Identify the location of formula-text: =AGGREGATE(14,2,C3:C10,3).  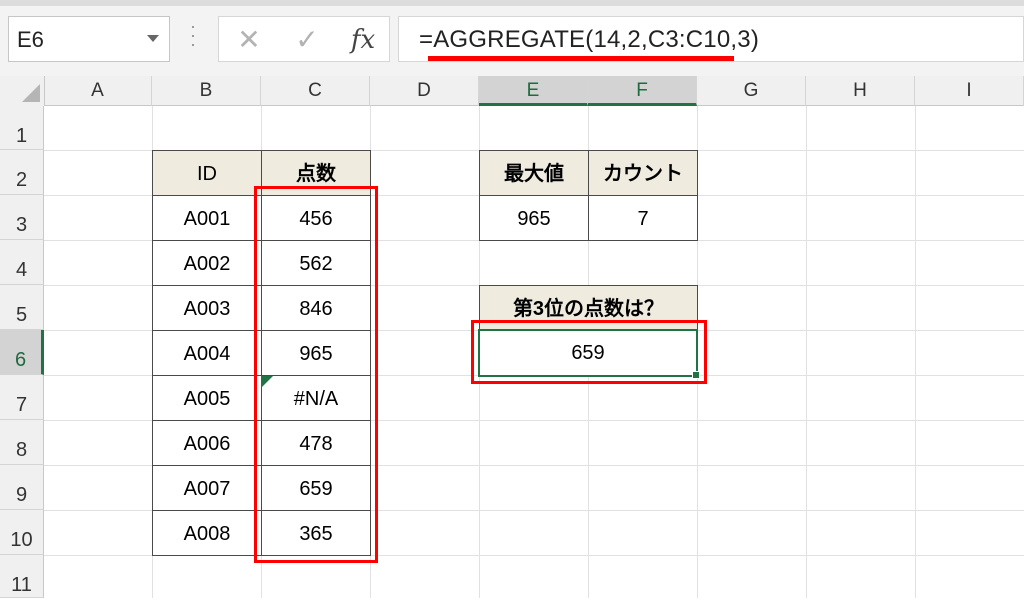
(589, 39).